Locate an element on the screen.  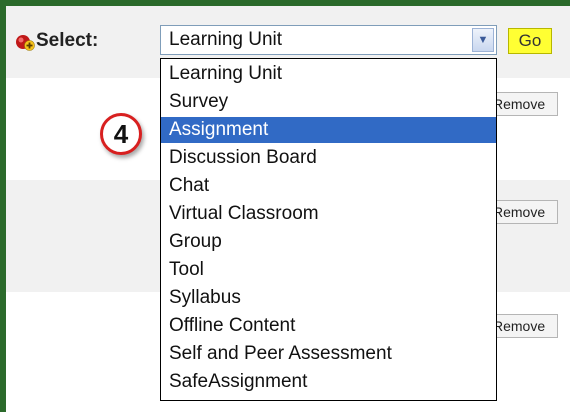
dropdown-option: Virtual Classroom is located at coordinates (328, 214).